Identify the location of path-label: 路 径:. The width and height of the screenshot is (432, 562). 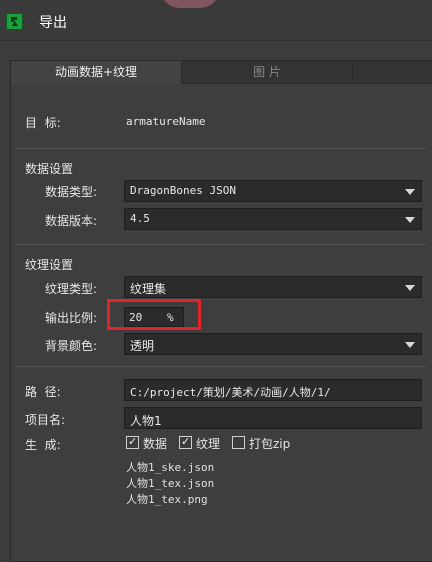
(43, 392).